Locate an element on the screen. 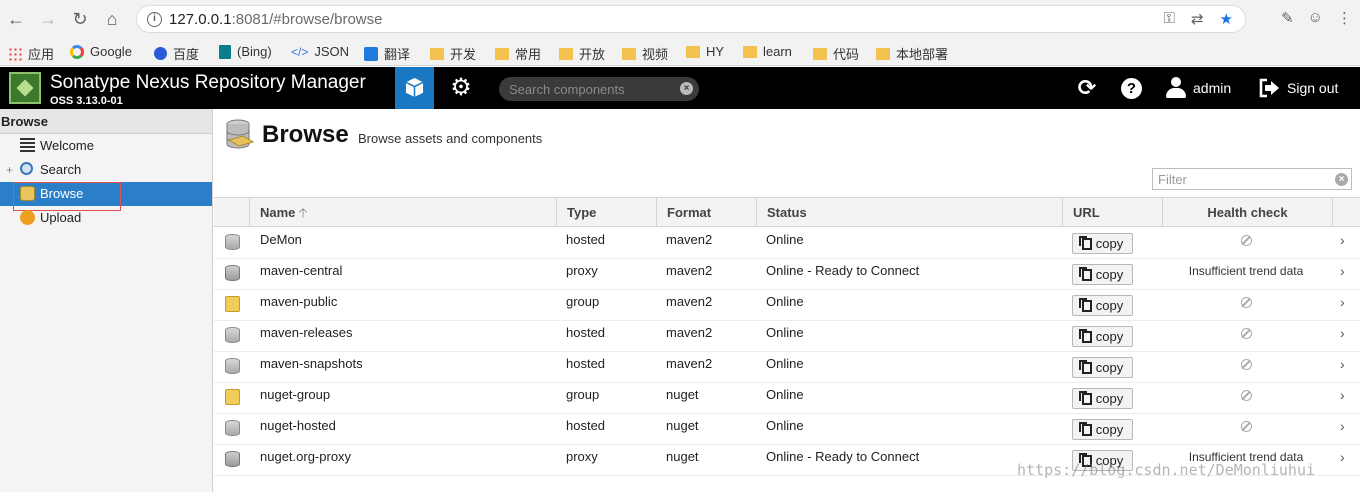 This screenshot has height=492, width=1360. copy-label: copy is located at coordinates (1109, 398).